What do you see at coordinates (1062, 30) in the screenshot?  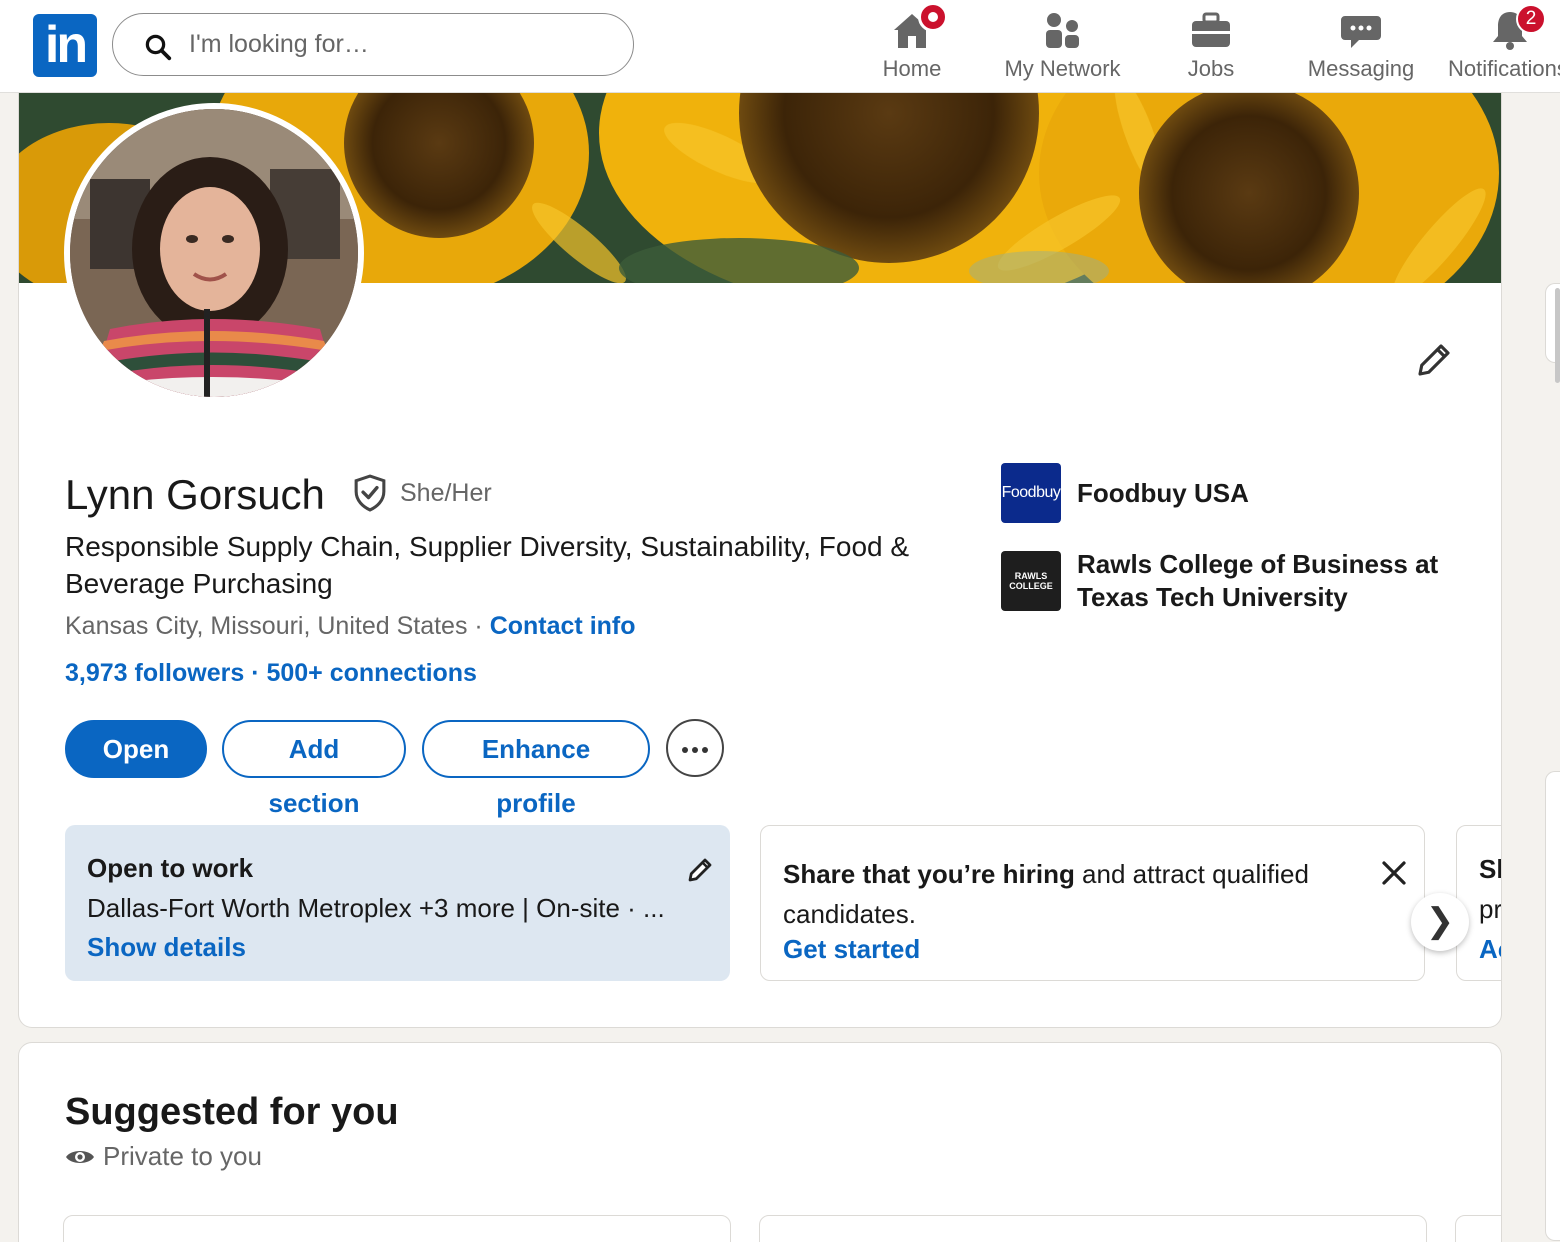 I see `people-icon` at bounding box center [1062, 30].